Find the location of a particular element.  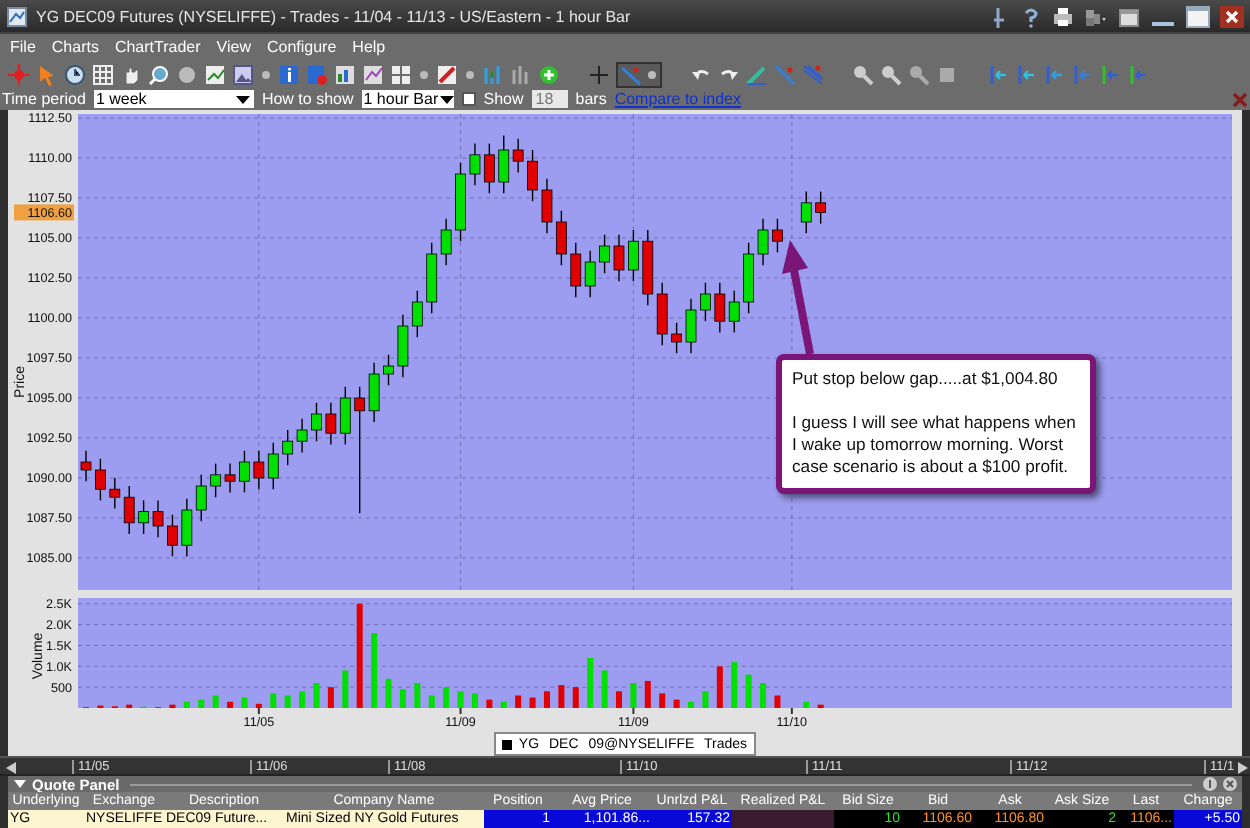

pencil-icon is located at coordinates (447, 74).